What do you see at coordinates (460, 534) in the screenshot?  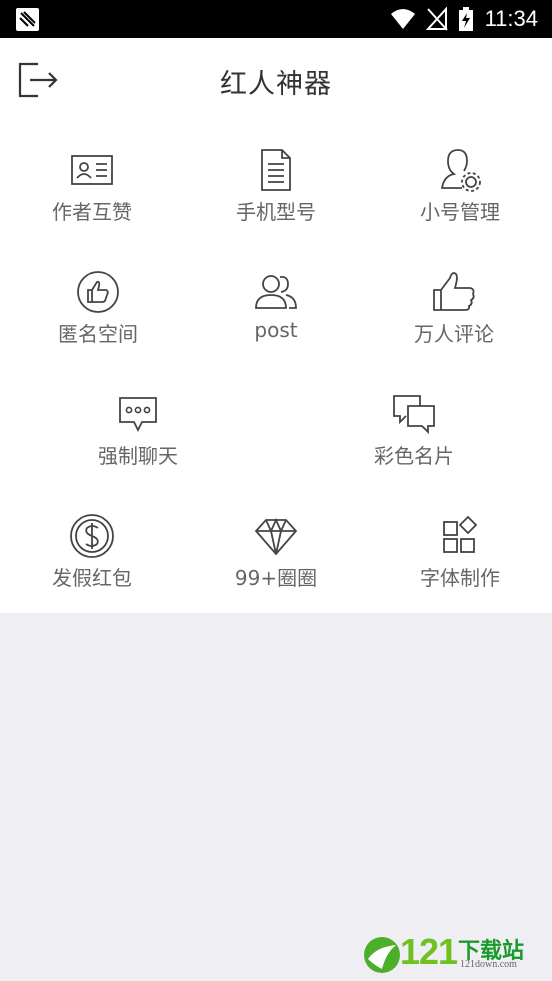 I see `apps-icon` at bounding box center [460, 534].